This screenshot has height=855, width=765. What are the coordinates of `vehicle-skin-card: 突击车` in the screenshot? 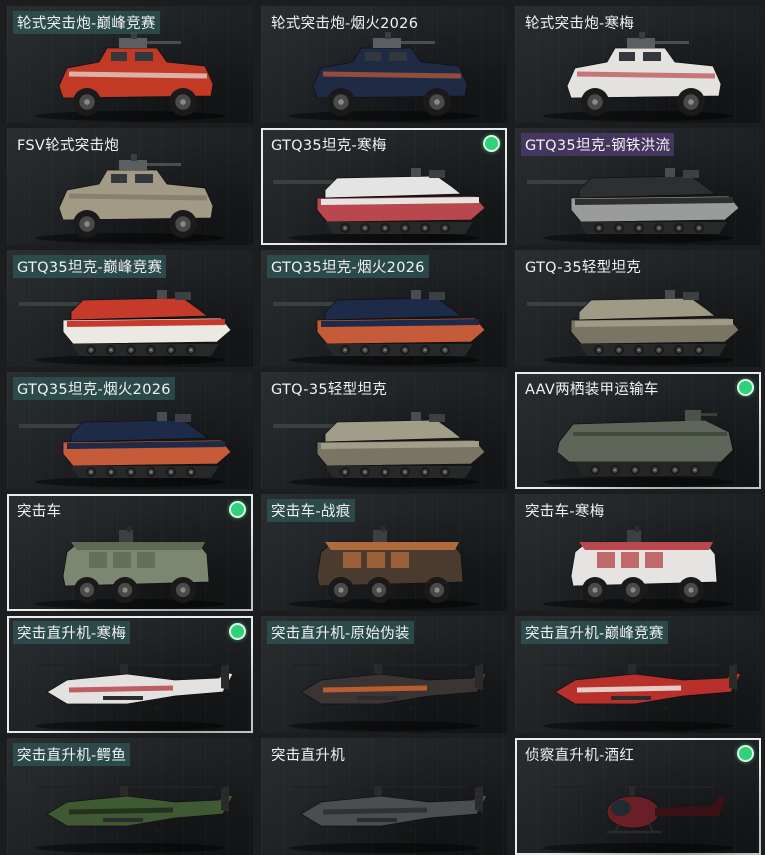 It's located at (130, 552).